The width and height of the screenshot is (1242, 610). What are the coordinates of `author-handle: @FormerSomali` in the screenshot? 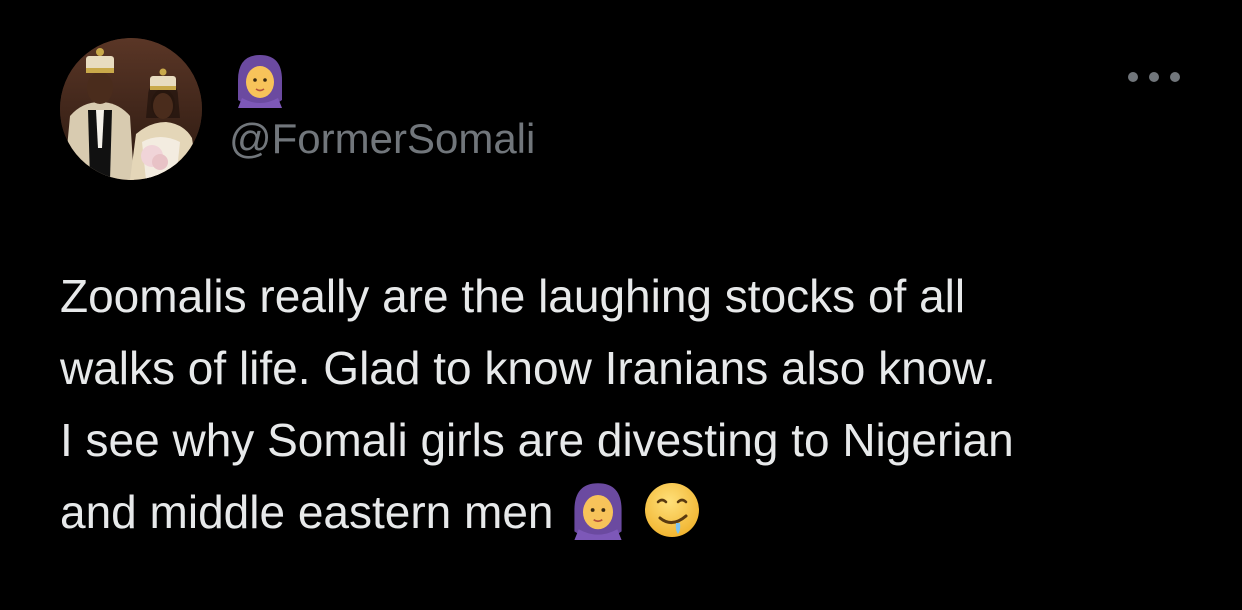 It's located at (382, 139).